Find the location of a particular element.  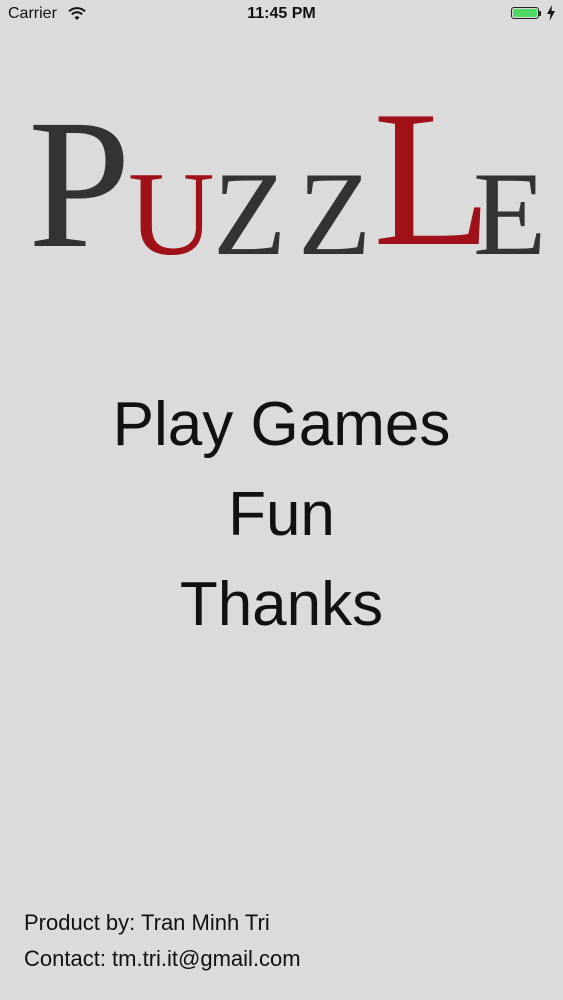

status-time: 11:45 PM is located at coordinates (281, 13).